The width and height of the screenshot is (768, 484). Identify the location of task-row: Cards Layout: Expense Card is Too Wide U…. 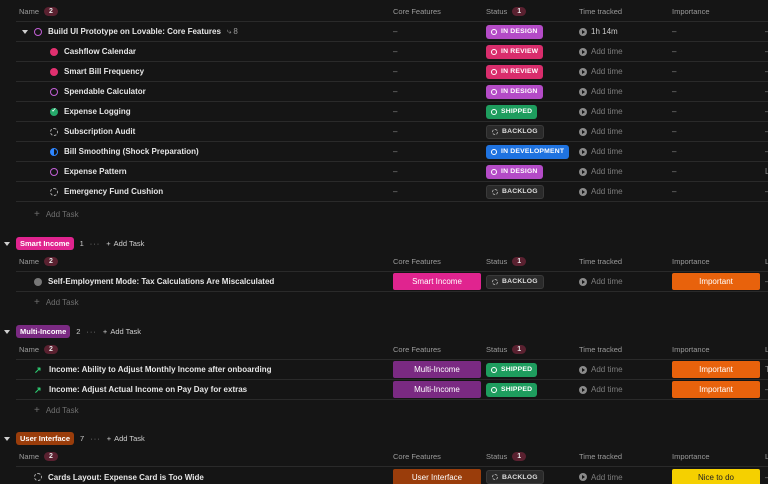
(392, 475).